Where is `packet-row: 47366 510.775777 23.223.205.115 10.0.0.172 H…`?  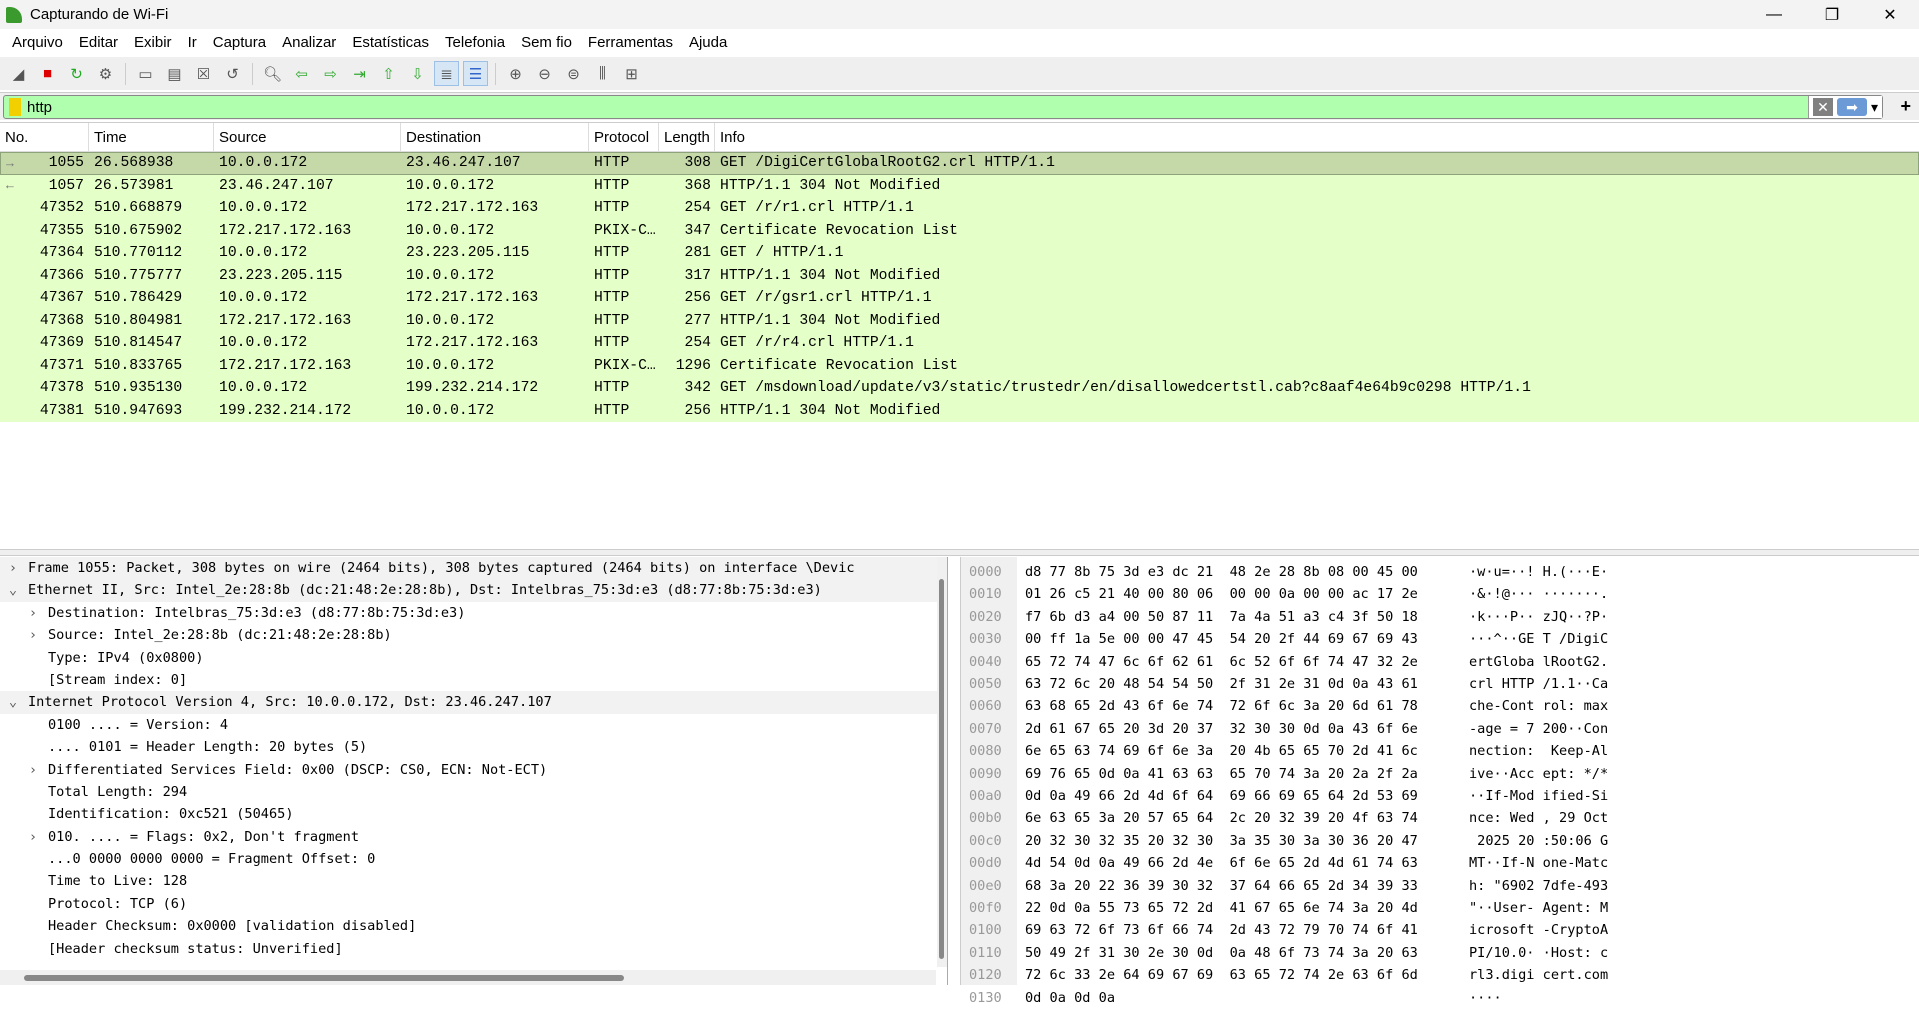 packet-row: 47366 510.775777 23.223.205.115 10.0.0.172 H… is located at coordinates (959, 275).